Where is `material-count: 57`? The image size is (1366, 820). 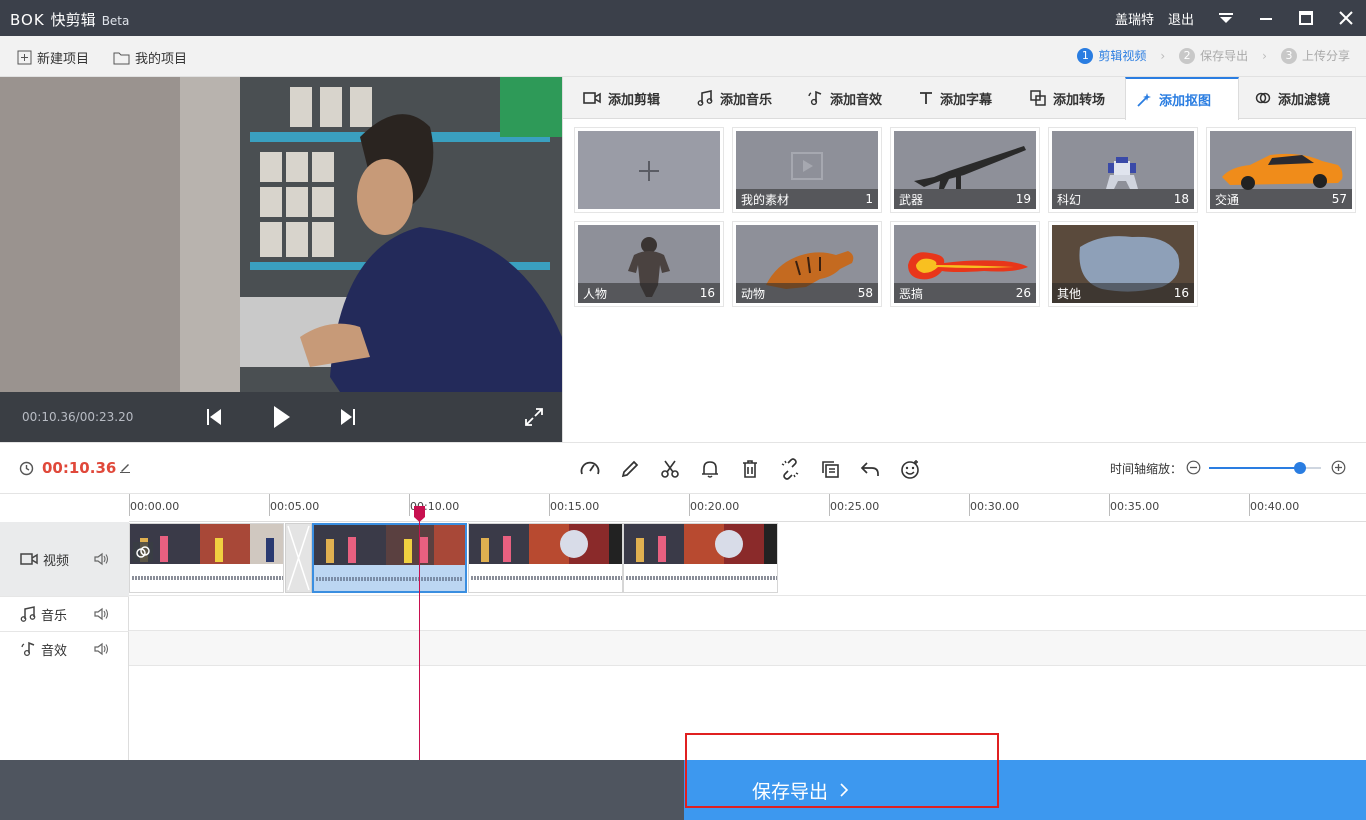 material-count: 57 is located at coordinates (1339, 199).